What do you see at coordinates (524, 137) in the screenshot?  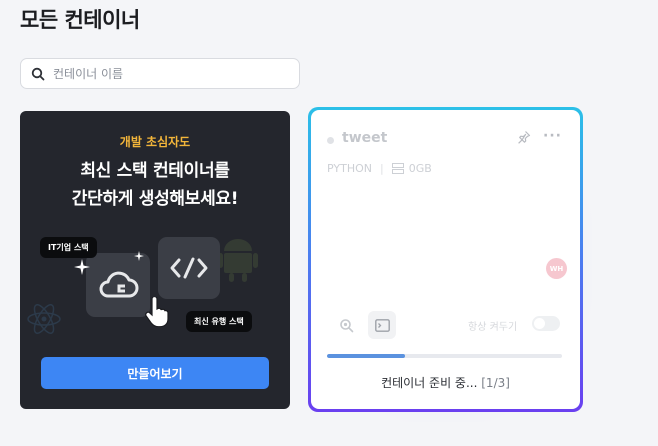 I see `pin-icon` at bounding box center [524, 137].